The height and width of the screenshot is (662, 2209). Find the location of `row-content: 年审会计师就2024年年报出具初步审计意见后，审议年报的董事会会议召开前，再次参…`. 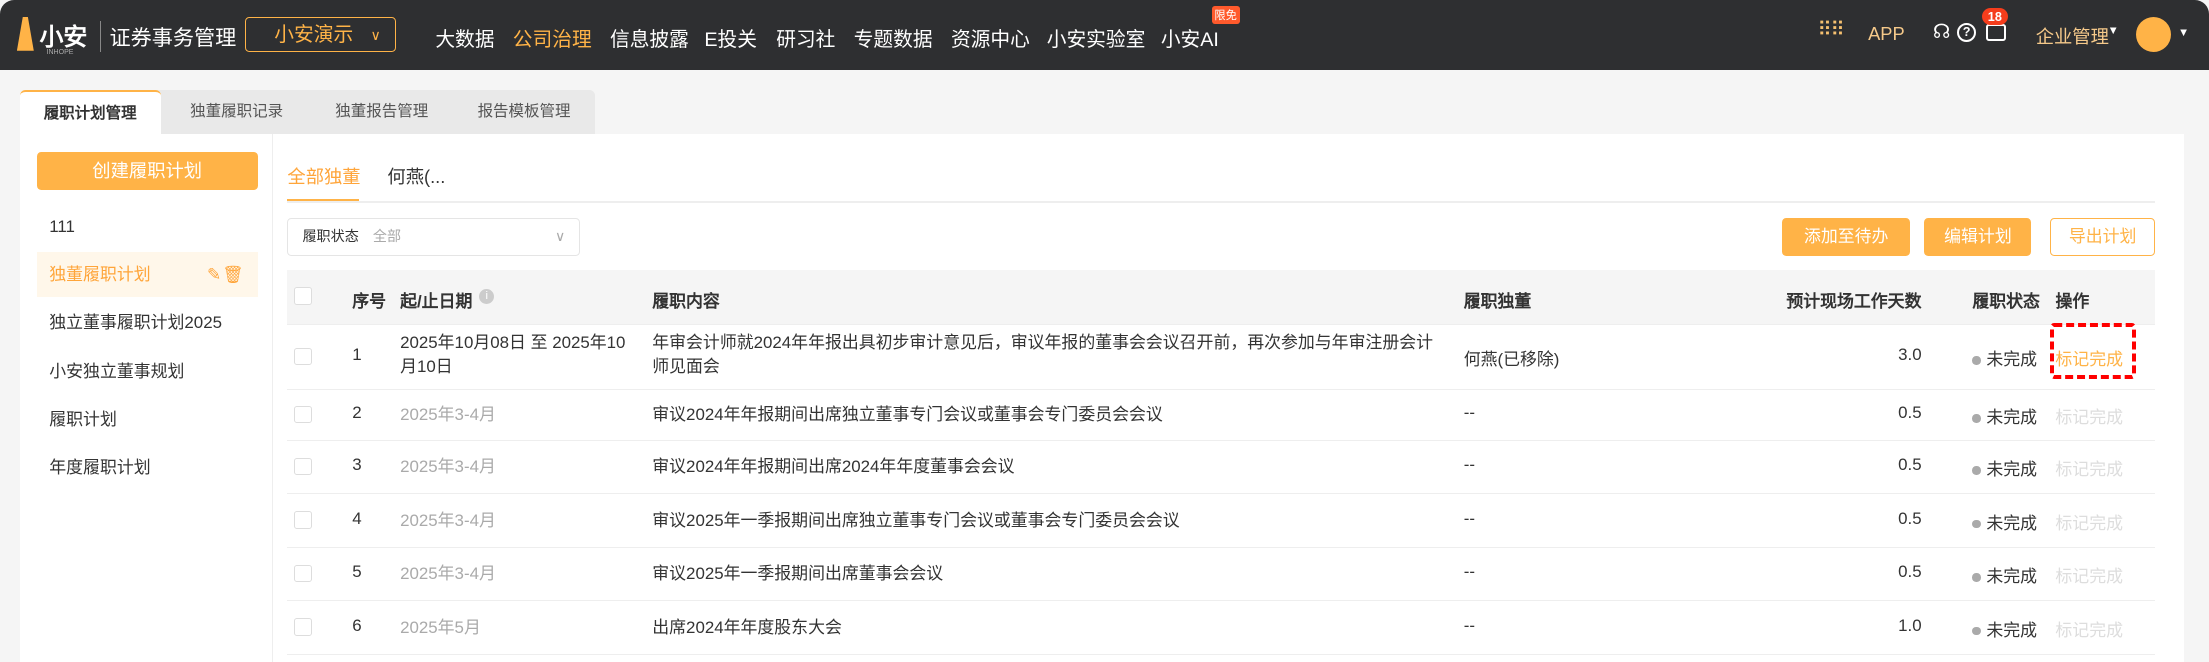

row-content: 年审会计师就2024年年报出具初步审计意见后，审议年报的董事会会议召开前，再次参… is located at coordinates (1043, 354).